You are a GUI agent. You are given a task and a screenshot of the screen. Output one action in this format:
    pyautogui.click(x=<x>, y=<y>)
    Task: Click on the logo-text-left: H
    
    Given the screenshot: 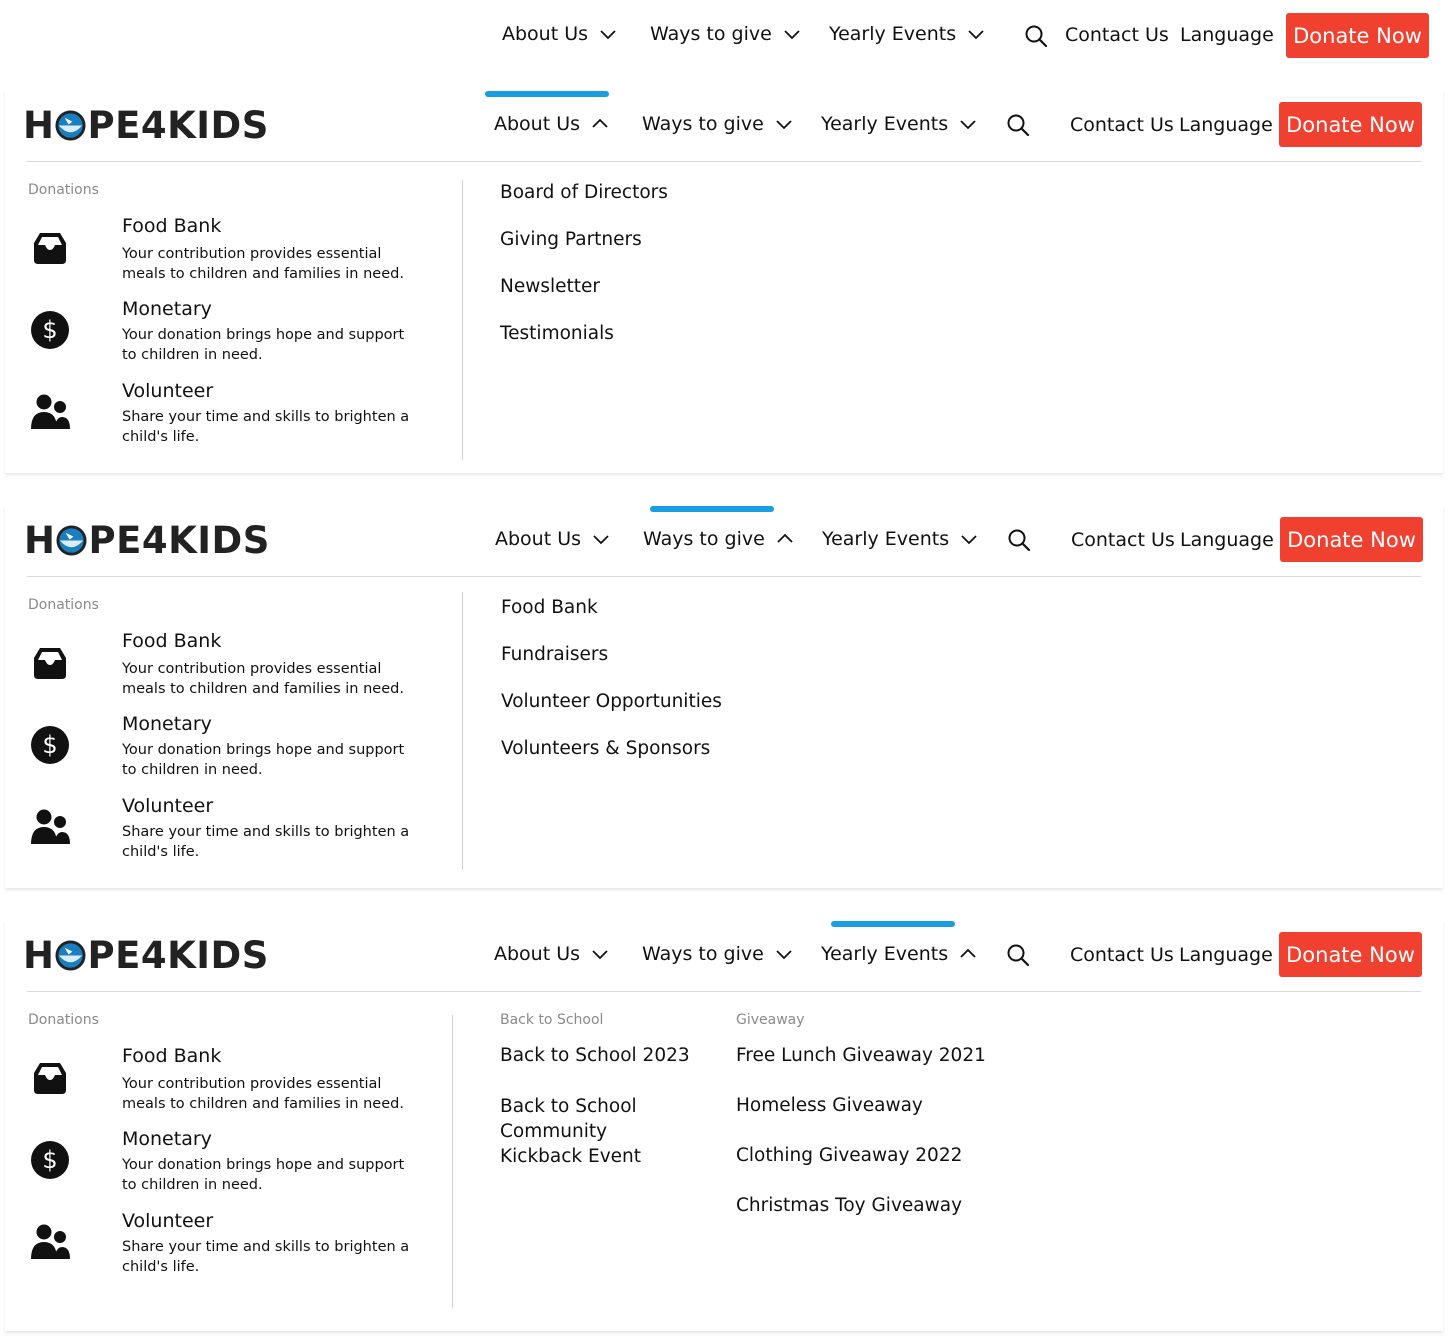 What is the action you would take?
    pyautogui.click(x=39, y=955)
    